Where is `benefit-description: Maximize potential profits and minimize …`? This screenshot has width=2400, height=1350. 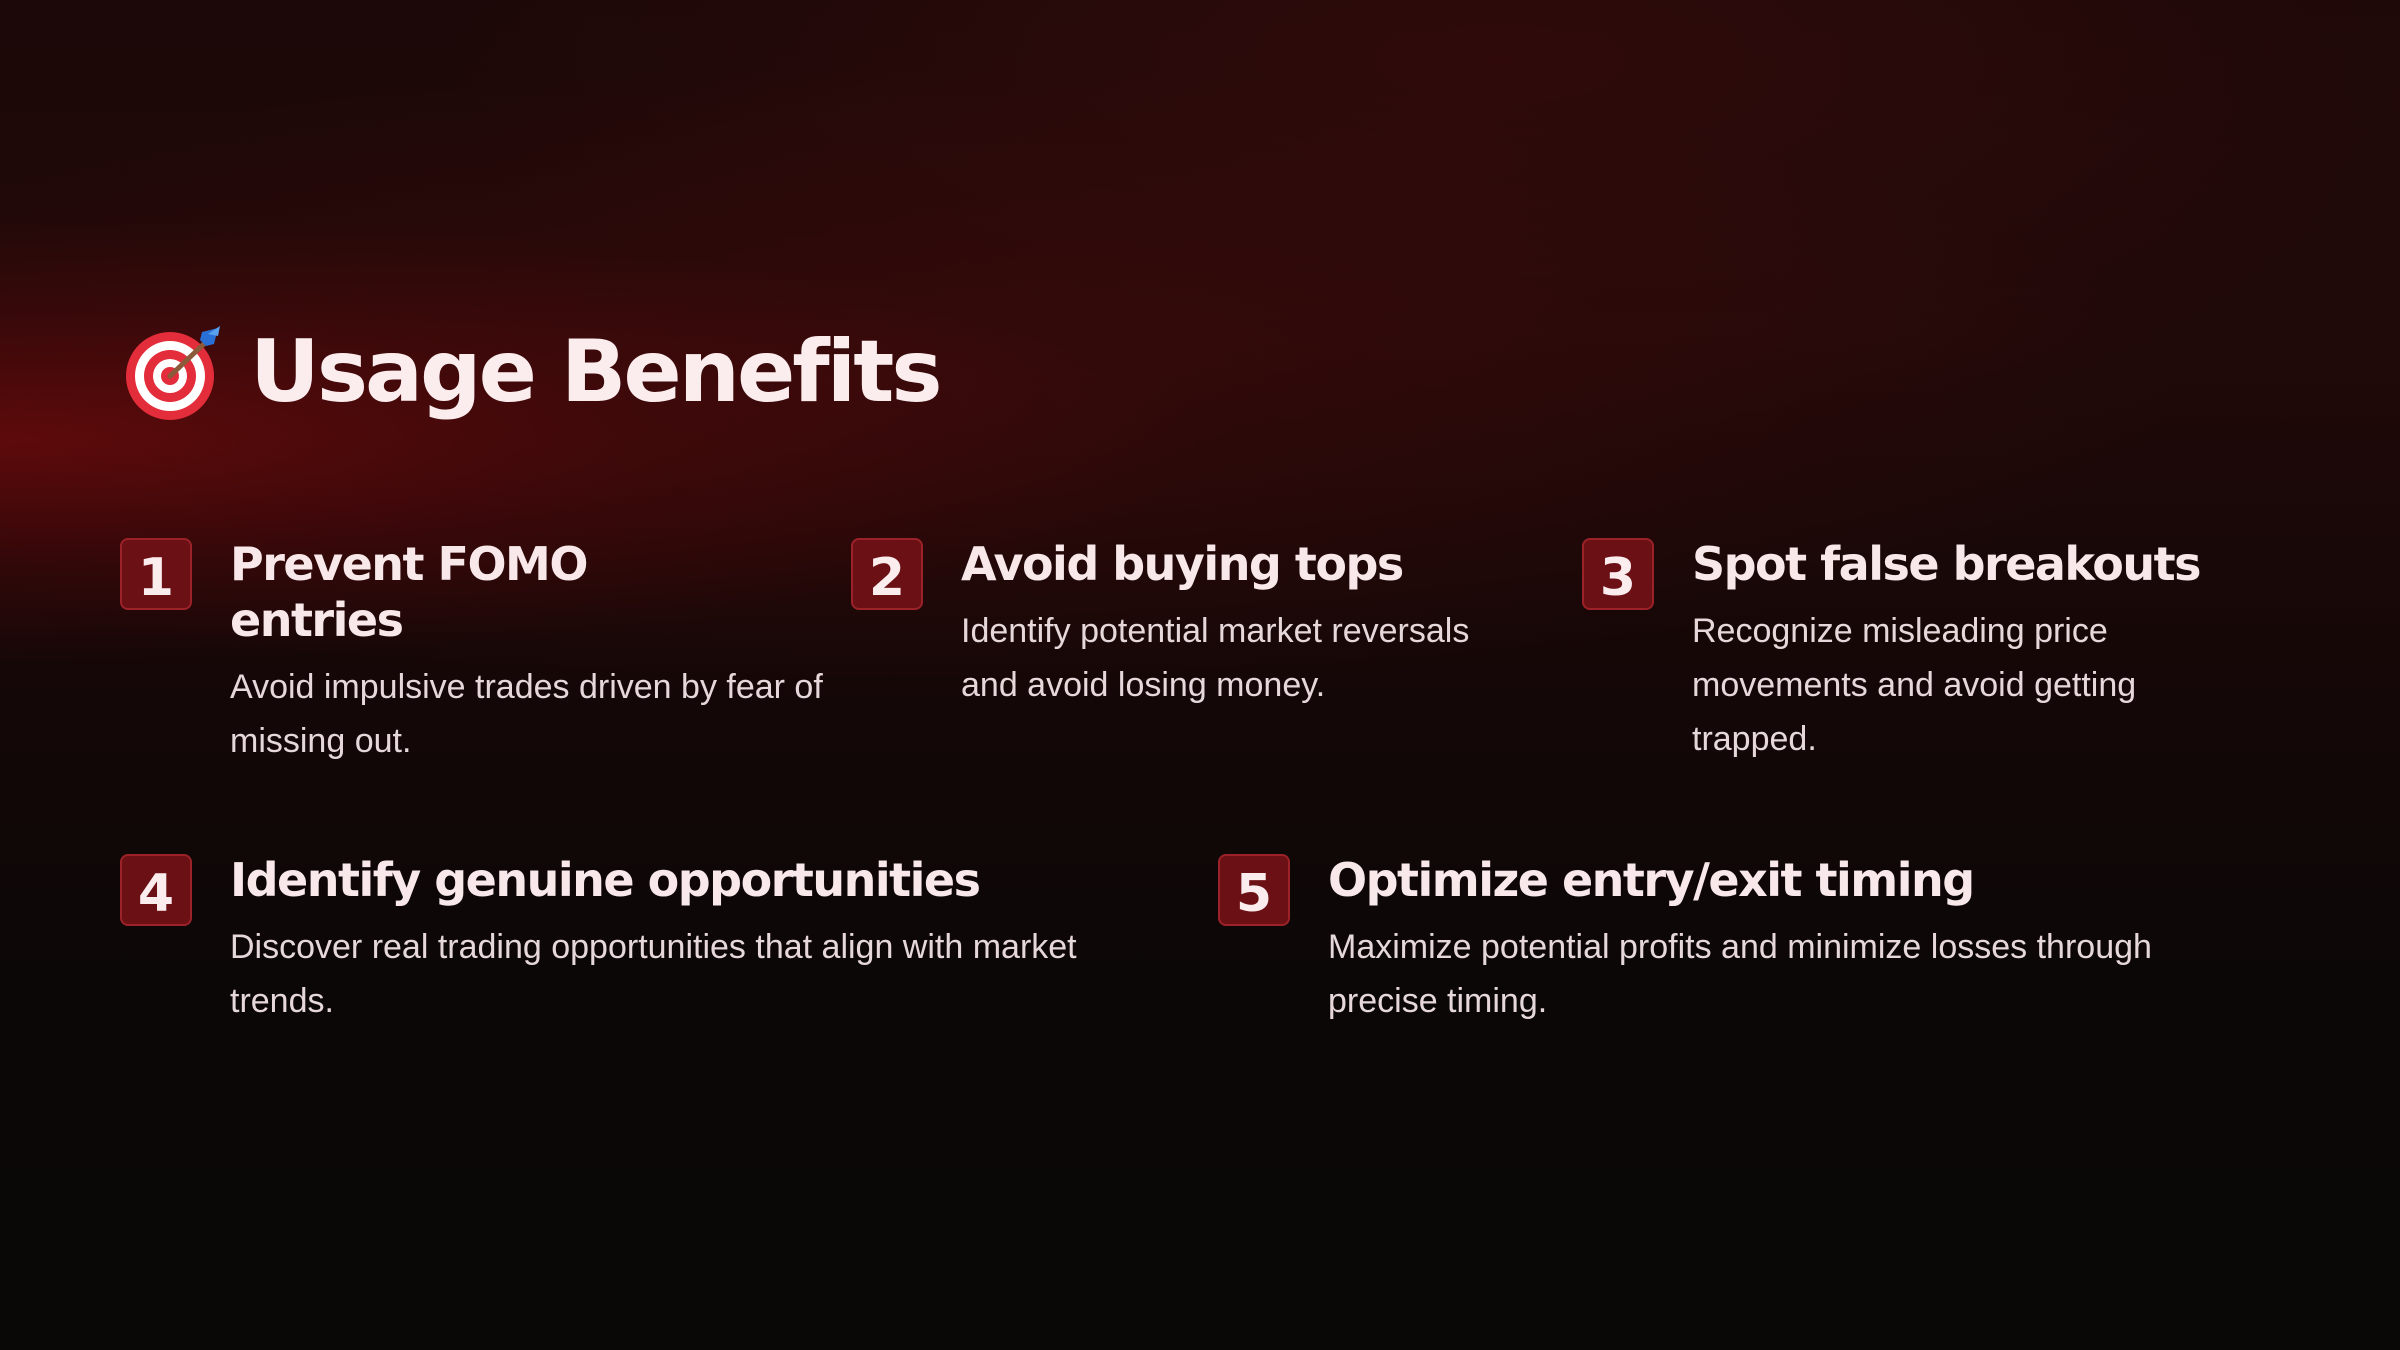 benefit-description: Maximize potential profits and minimize … is located at coordinates (1740, 974).